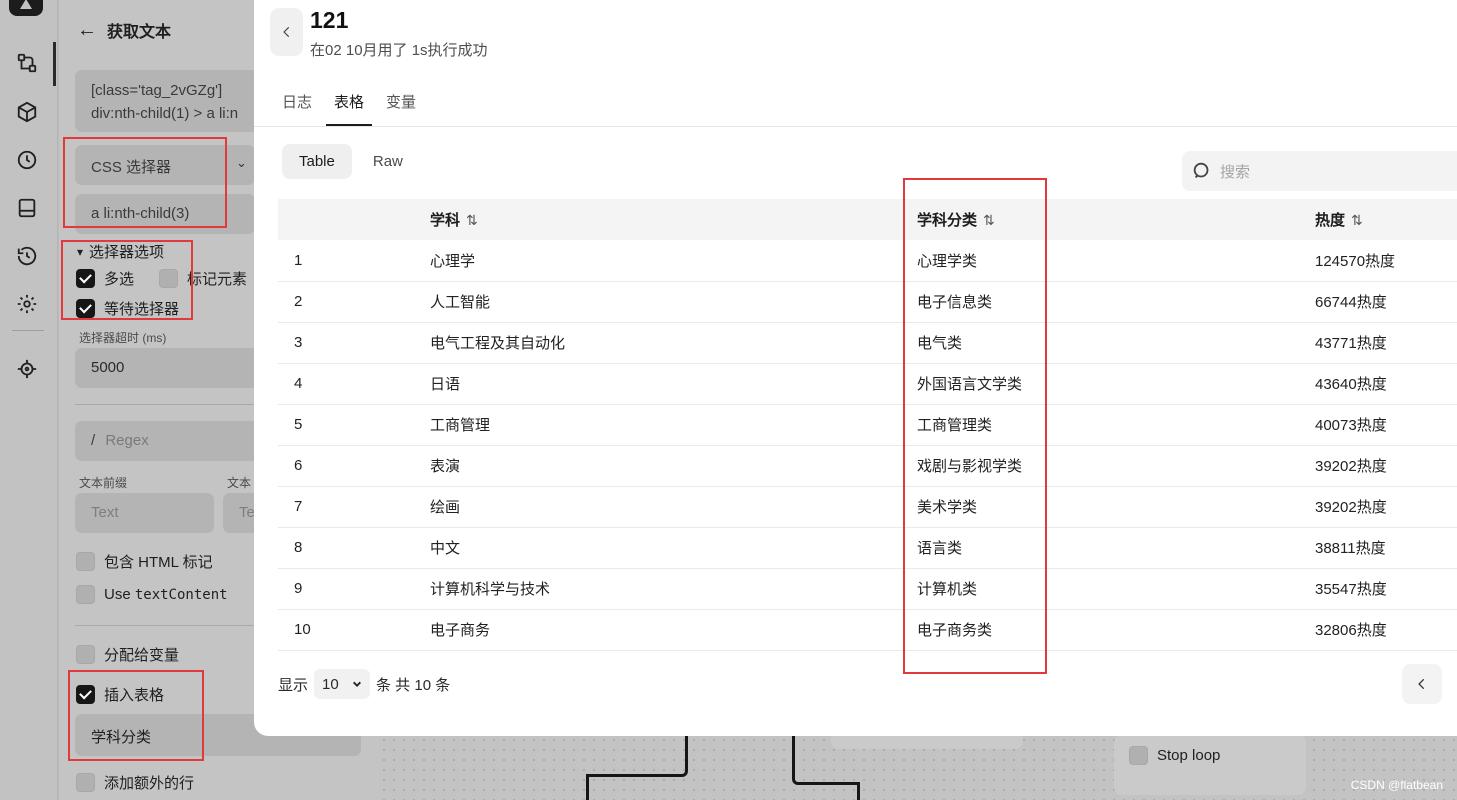  Describe the element at coordinates (54, 64) in the screenshot. I see `rail-active-indicator` at that location.